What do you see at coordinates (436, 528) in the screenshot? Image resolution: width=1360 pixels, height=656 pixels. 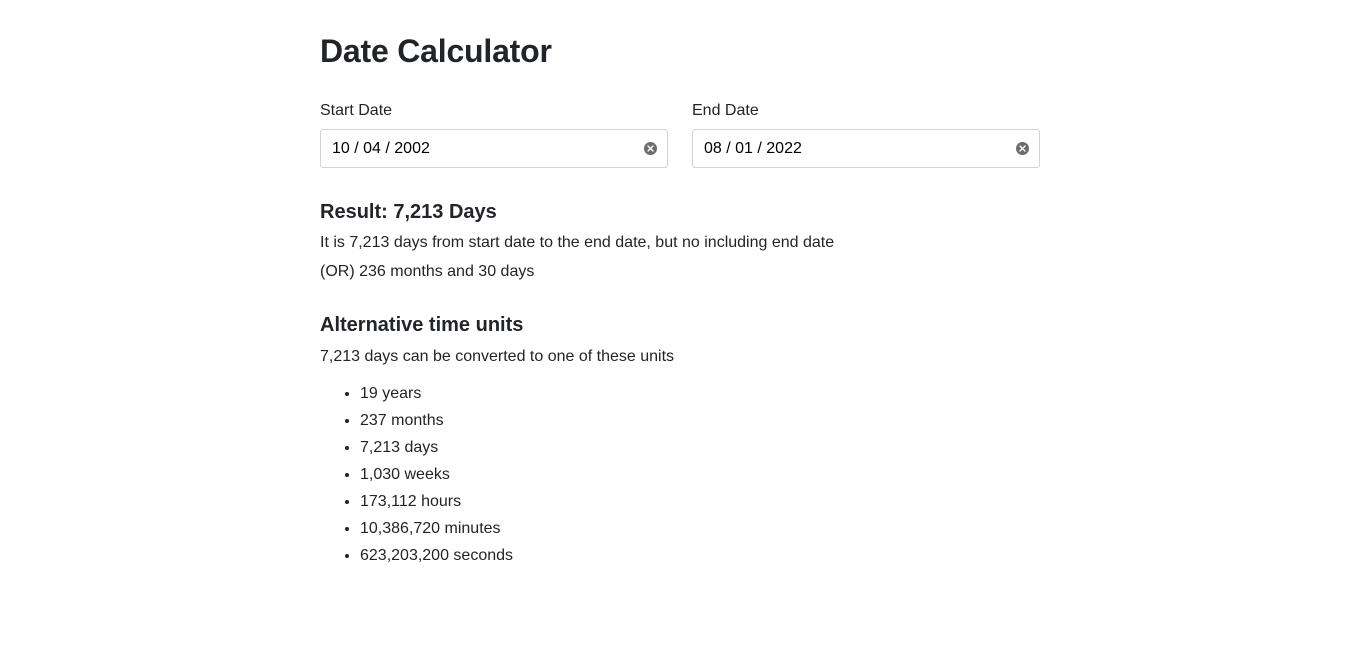 I see `list-item: 10,386,720 minutes` at bounding box center [436, 528].